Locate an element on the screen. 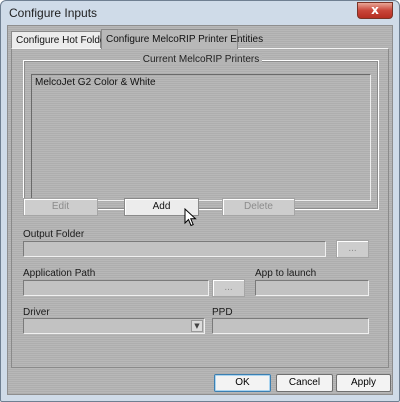 This screenshot has width=400, height=402. edit-button: Edit is located at coordinates (60, 207).